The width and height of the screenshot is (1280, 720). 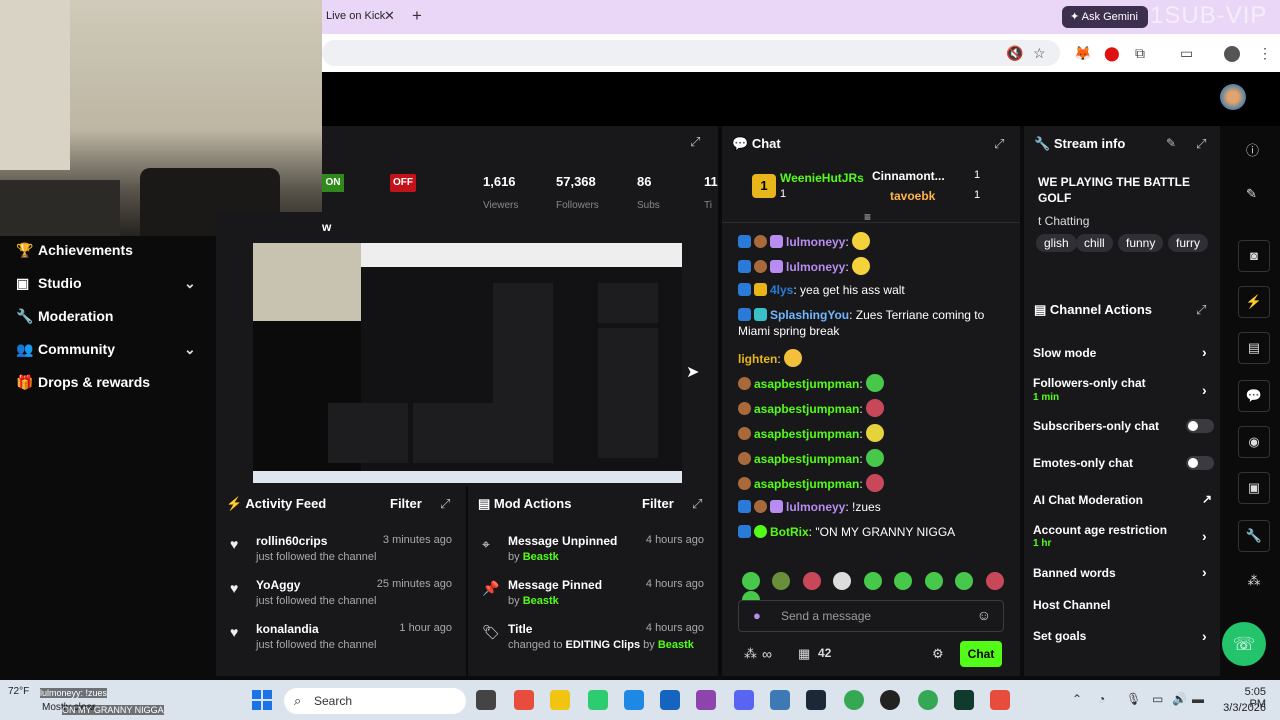 I want to click on tab-title: Live on Kick, so click(x=355, y=16).